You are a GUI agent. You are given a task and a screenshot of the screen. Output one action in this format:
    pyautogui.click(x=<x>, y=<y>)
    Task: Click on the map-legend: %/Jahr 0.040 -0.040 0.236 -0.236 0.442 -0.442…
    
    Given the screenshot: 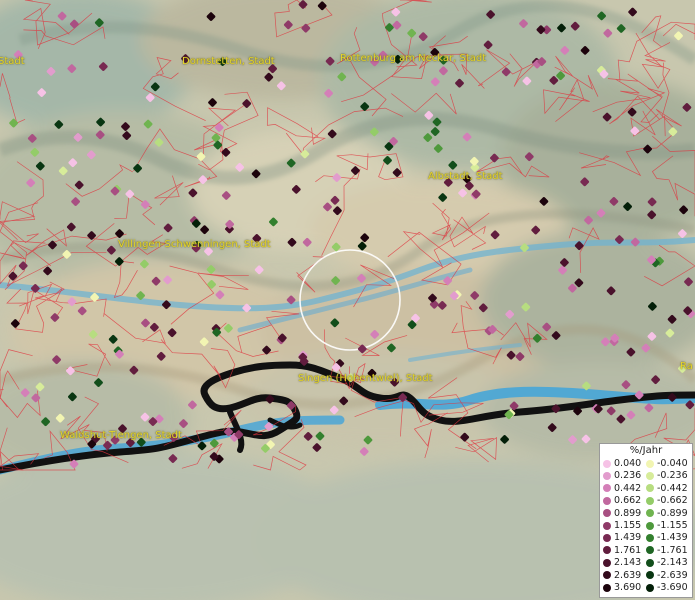 What is the action you would take?
    pyautogui.click(x=646, y=520)
    